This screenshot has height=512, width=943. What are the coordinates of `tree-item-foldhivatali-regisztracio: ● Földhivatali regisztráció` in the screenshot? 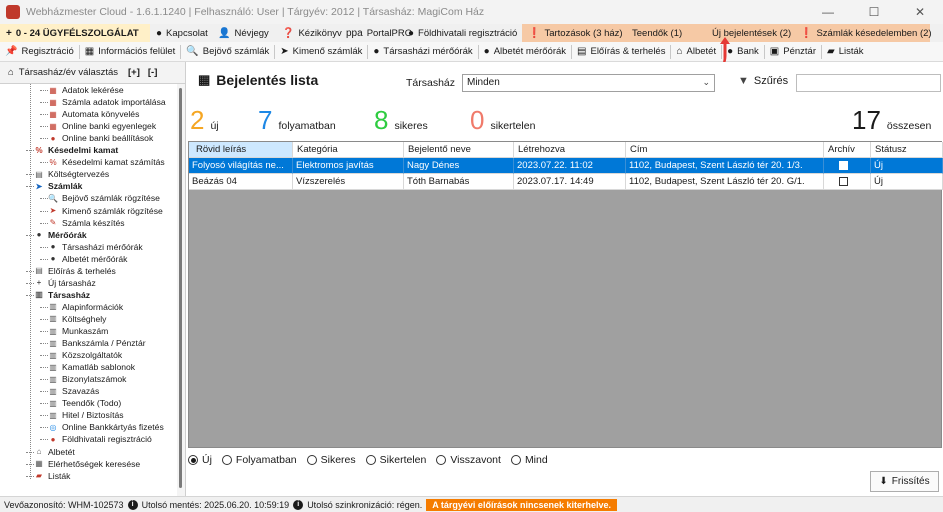 It's located at (100, 439).